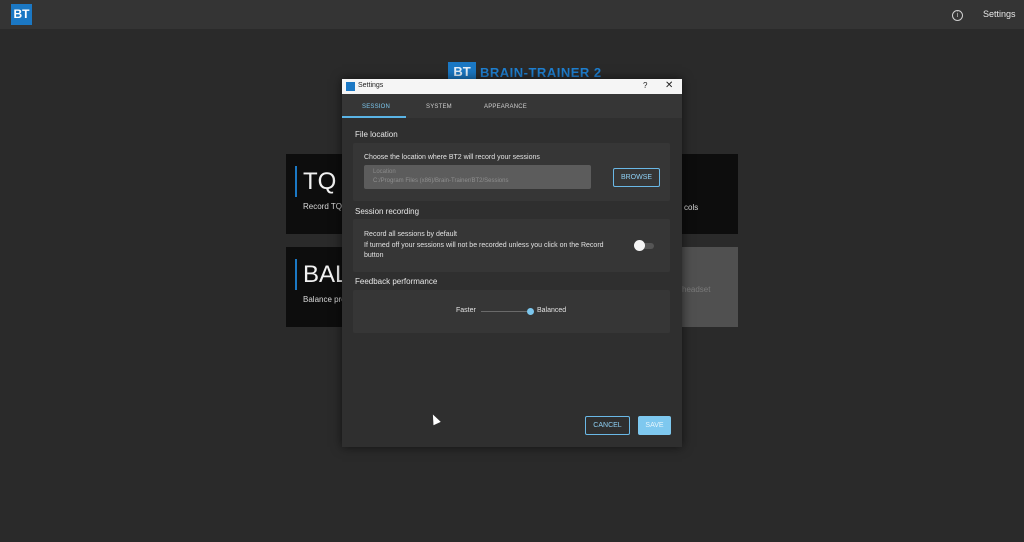  Describe the element at coordinates (320, 181) in the screenshot. I see `tile-title: TQ` at that location.